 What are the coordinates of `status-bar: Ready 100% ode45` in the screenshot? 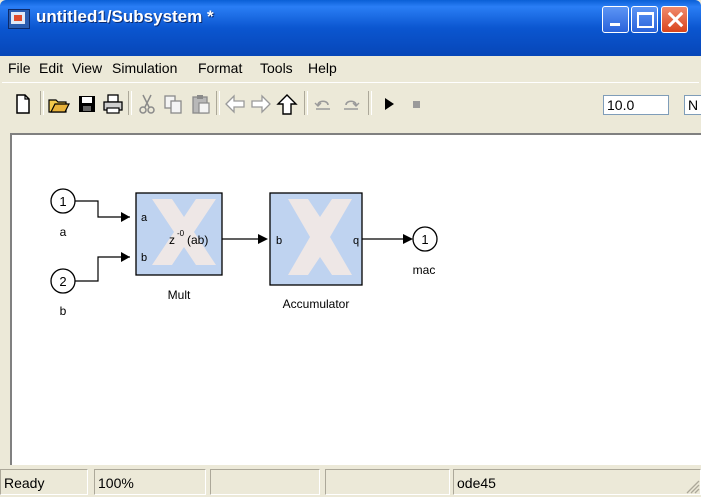 It's located at (350, 481).